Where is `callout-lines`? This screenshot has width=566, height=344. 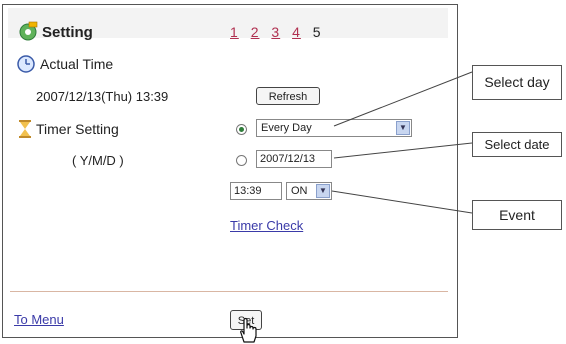
callout-lines is located at coordinates (402, 142).